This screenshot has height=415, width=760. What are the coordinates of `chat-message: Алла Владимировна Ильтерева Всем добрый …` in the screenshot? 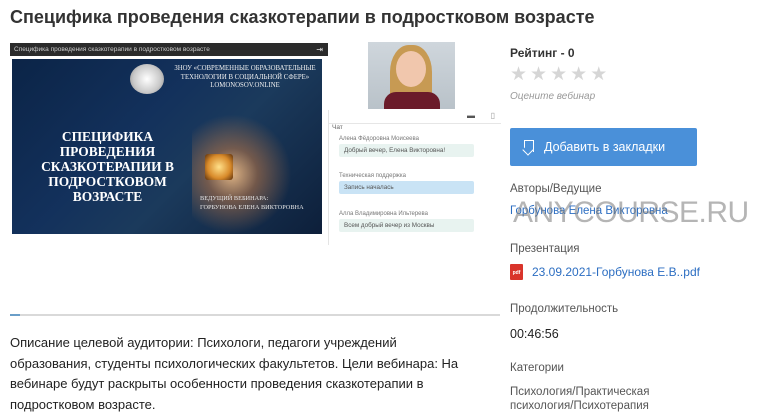 It's located at (406, 221).